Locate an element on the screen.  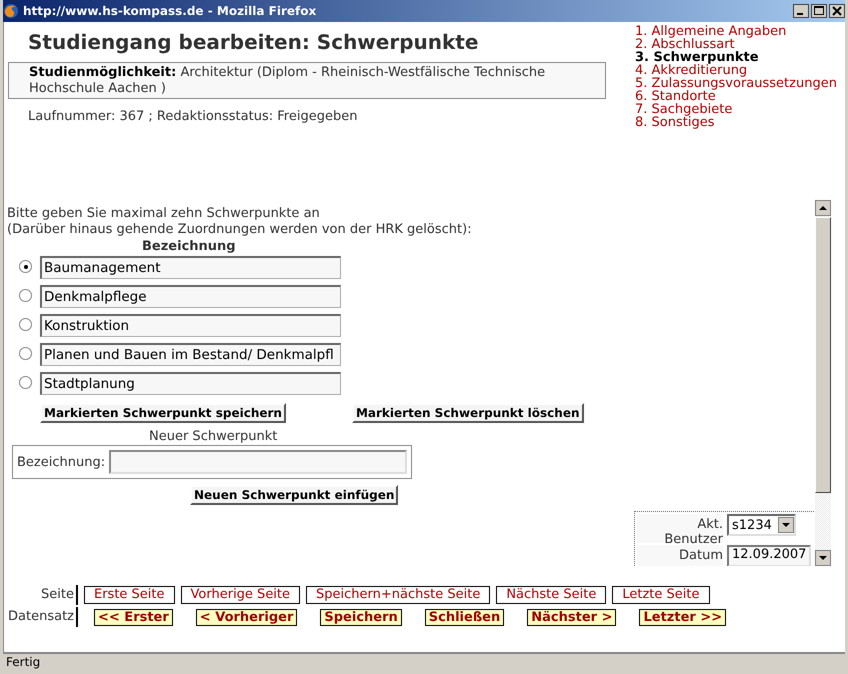
action-button: Markierten Schwerpunkt speichern is located at coordinates (163, 413).